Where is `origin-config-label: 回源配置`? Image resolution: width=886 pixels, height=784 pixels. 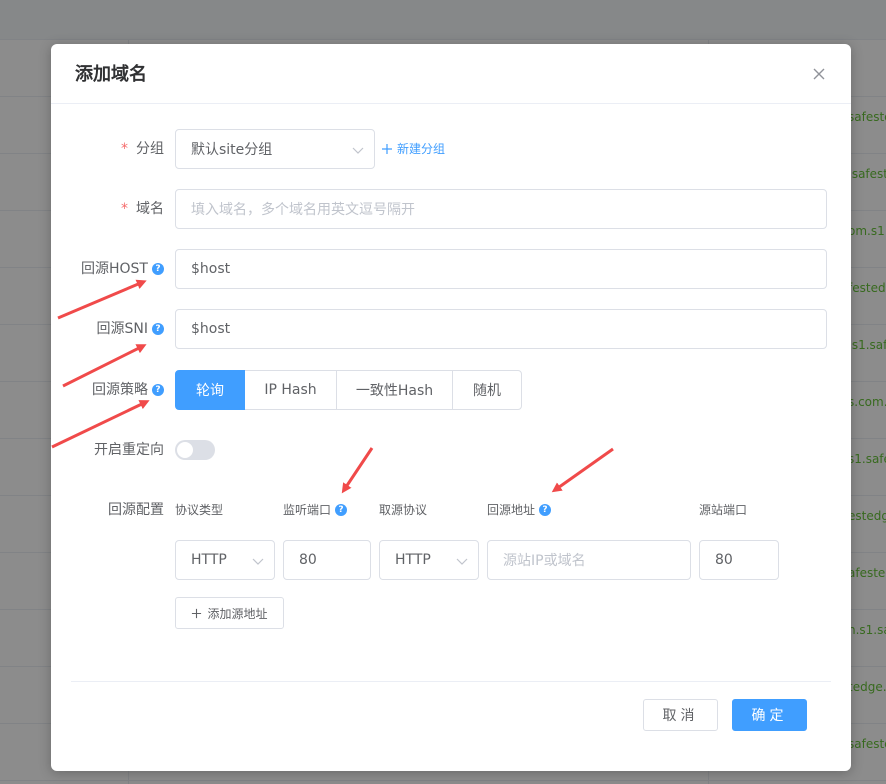
origin-config-label: 回源配置 is located at coordinates (136, 510).